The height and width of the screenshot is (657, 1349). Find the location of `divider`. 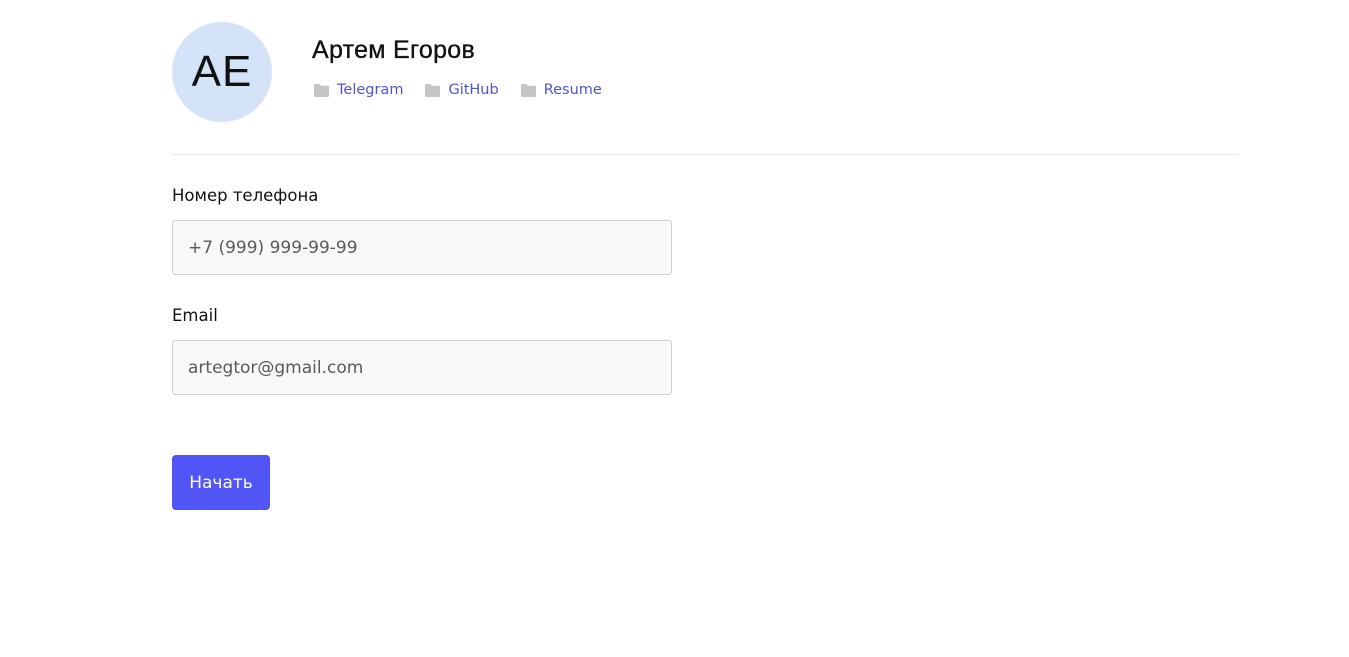

divider is located at coordinates (705, 154).